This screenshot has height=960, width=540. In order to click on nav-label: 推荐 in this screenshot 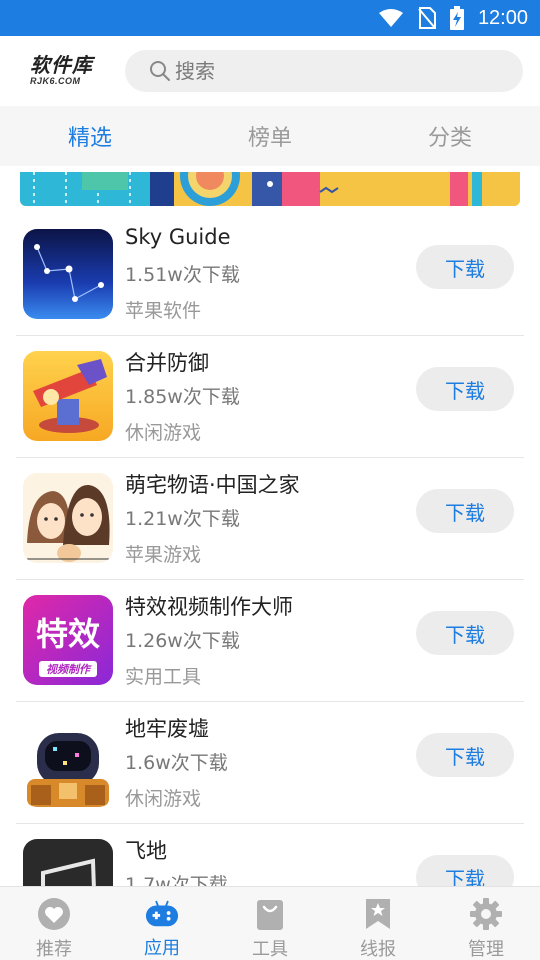, I will do `click(54, 949)`.